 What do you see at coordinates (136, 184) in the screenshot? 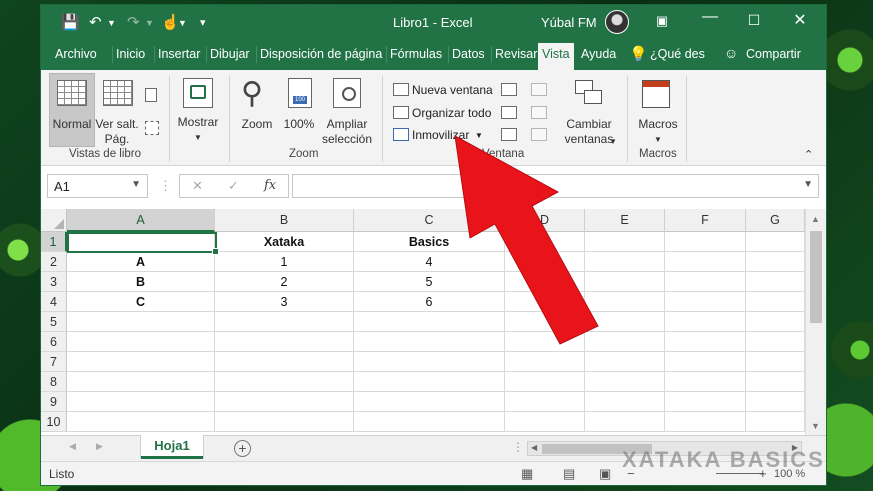
I see `name-box-dropdown-icon: ▼` at bounding box center [136, 184].